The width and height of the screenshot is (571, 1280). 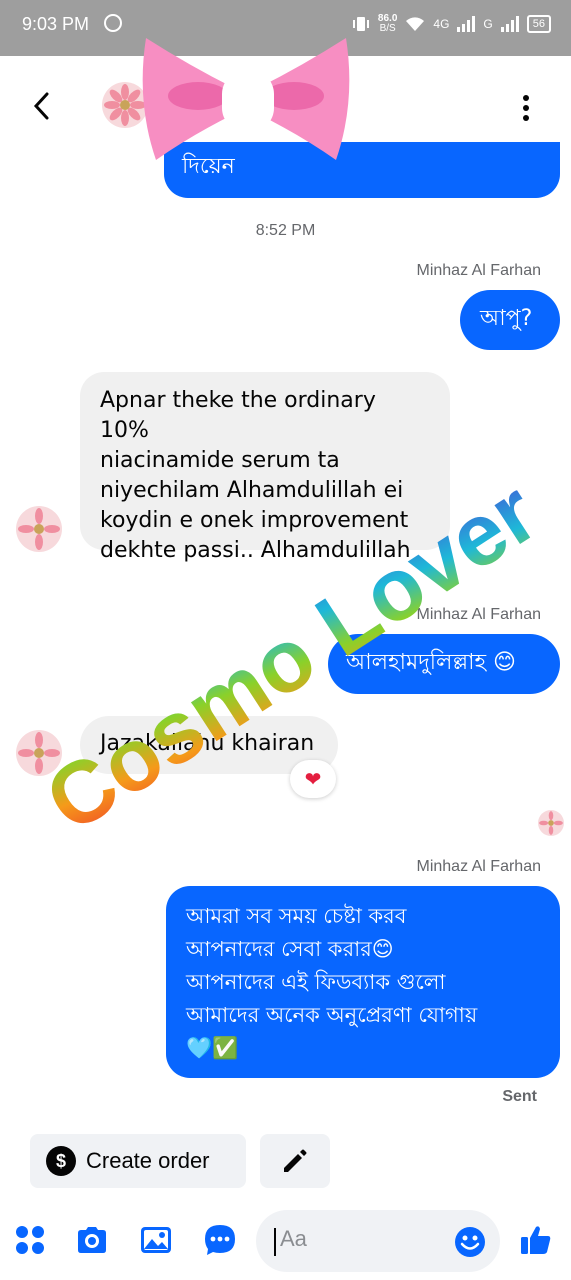 I want to click on more-vertical-icon, so click(x=526, y=108).